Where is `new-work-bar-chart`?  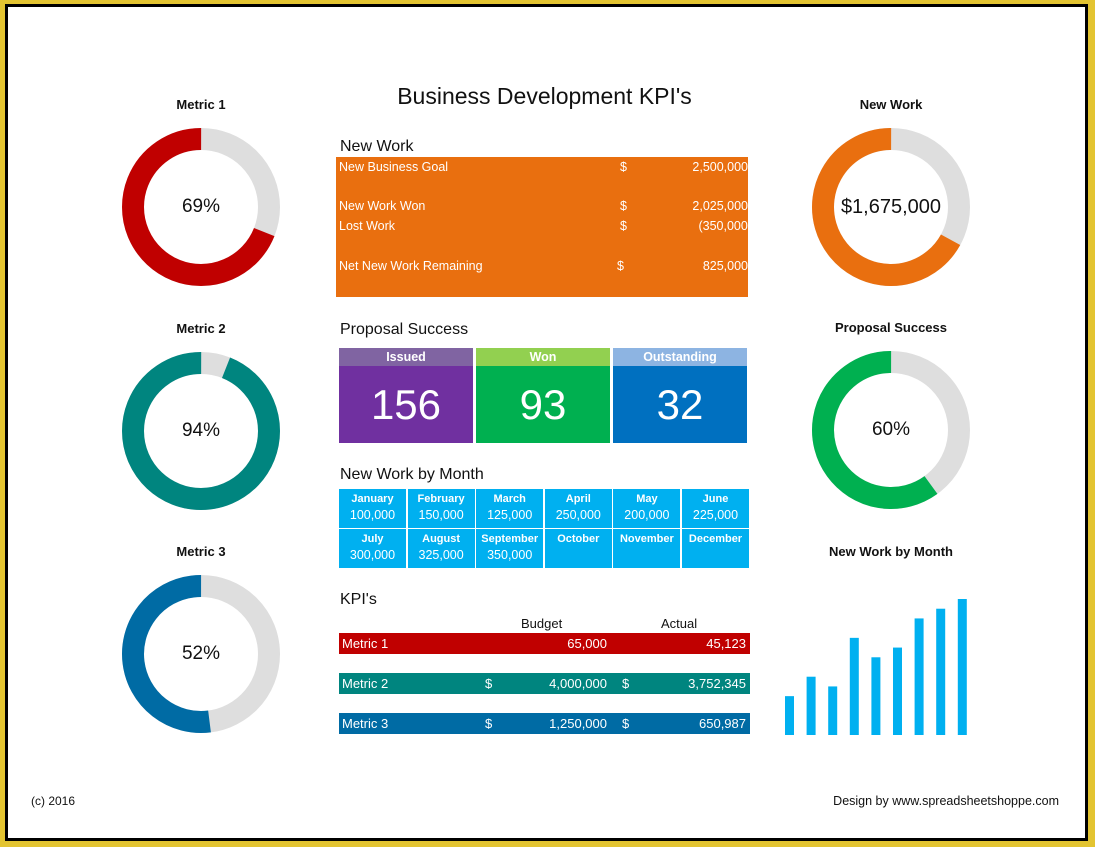
new-work-bar-chart is located at coordinates (876, 667).